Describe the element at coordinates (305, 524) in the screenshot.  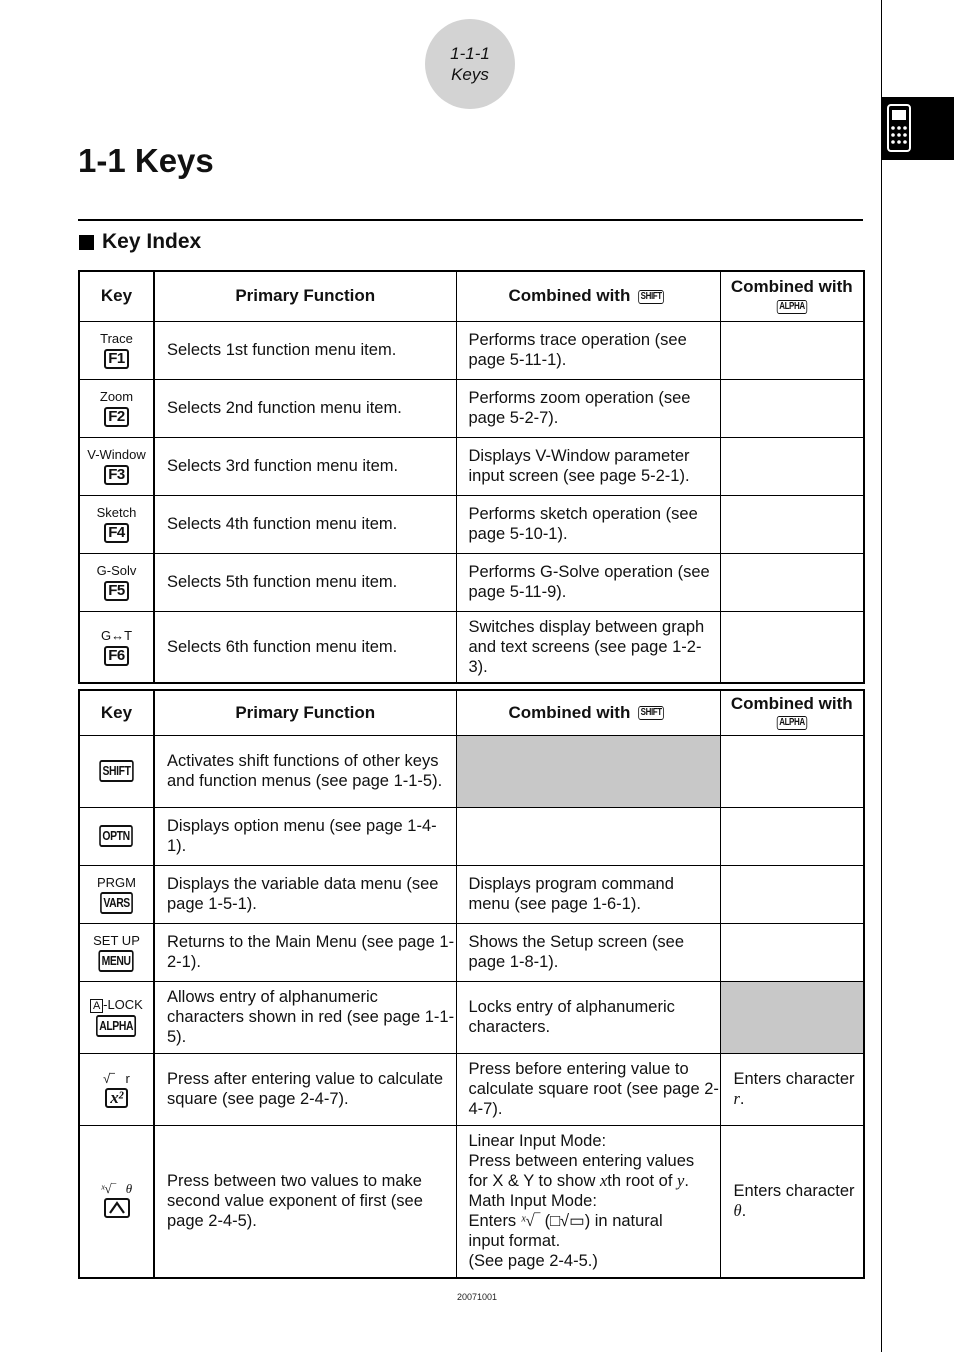
I see `primary-function-cell: Selects 4th function menu item.` at that location.